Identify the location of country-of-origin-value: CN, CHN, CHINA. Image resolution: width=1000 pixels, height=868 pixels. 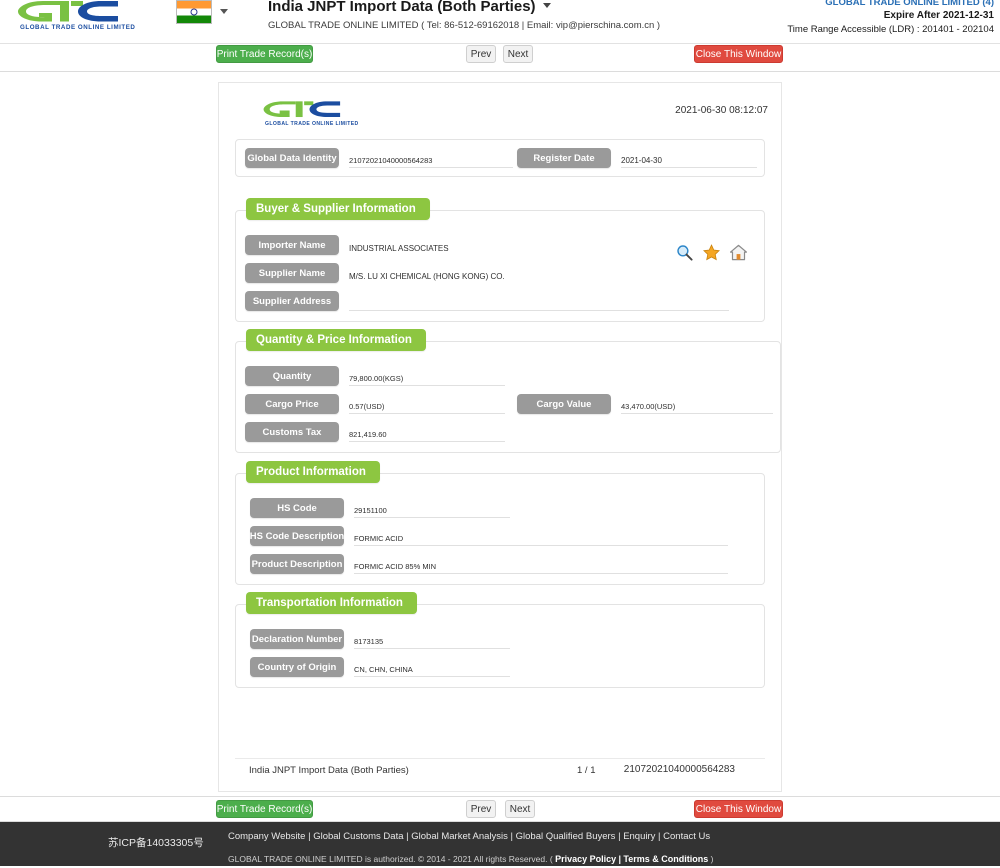
(432, 667).